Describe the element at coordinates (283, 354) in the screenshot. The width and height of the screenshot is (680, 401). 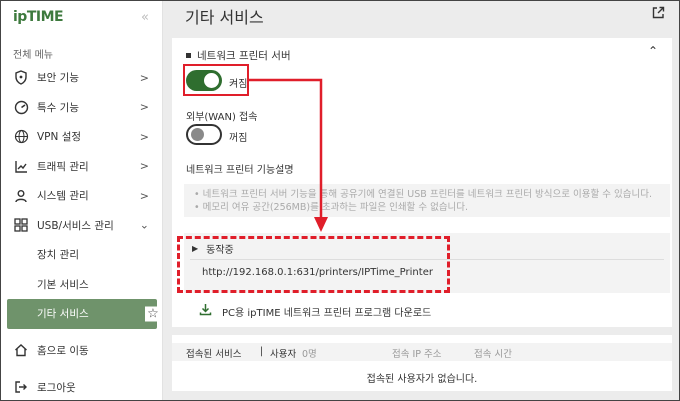
I see `user-header: 사용자` at that location.